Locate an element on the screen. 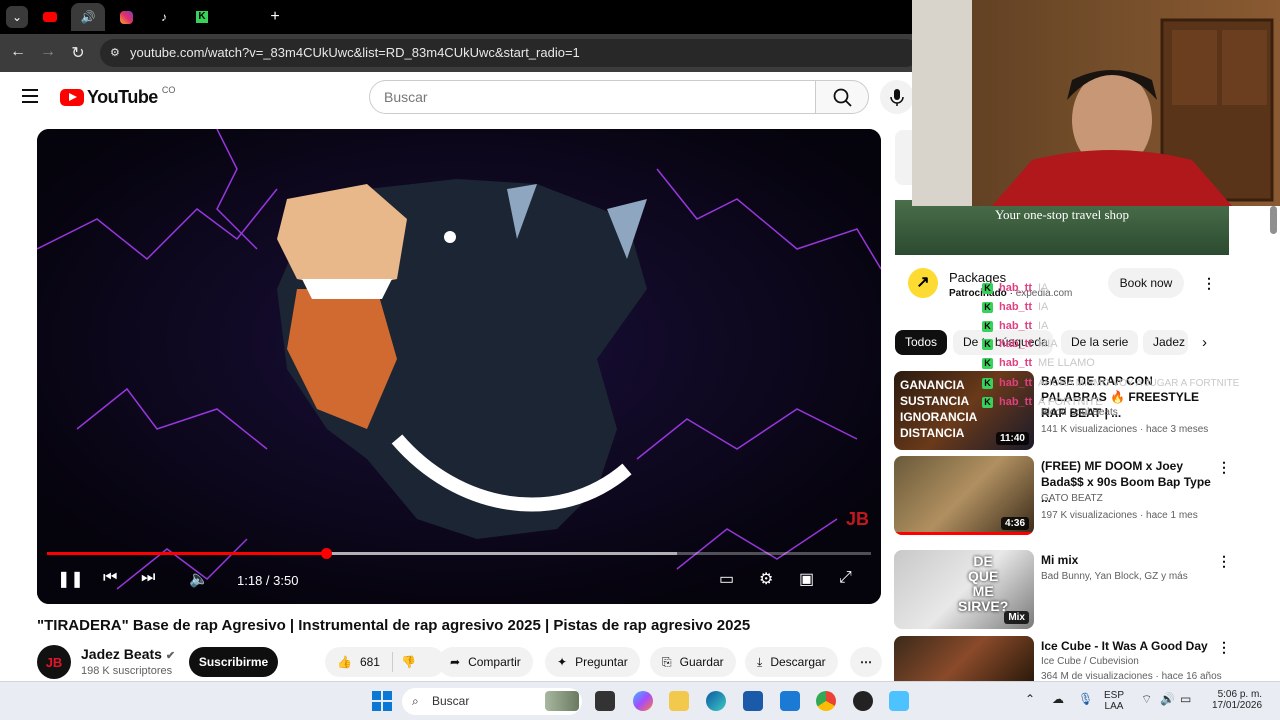 The height and width of the screenshot is (720, 1280). chat-user: hab_tt is located at coordinates (1015, 402).